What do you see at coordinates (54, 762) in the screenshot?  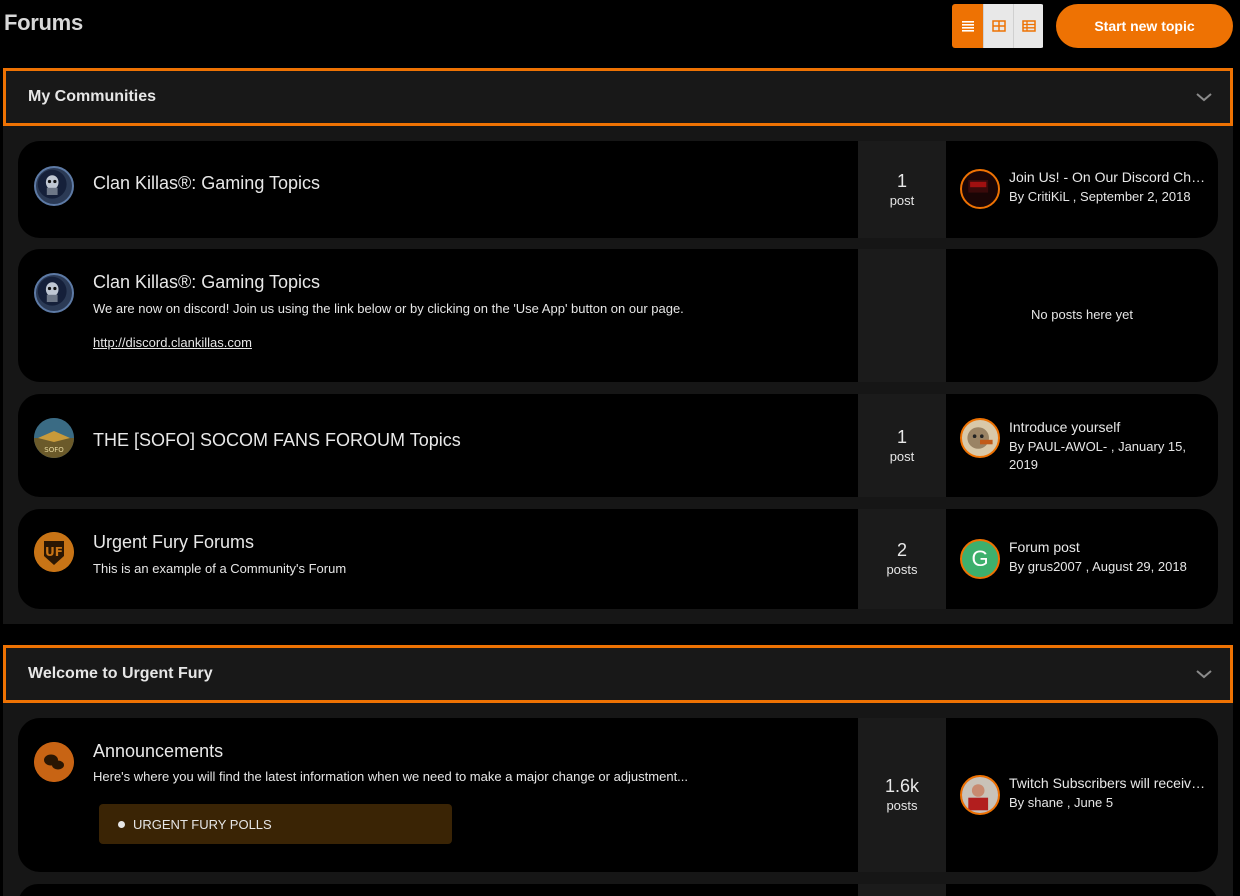 I see `chat-bubbles-icon` at bounding box center [54, 762].